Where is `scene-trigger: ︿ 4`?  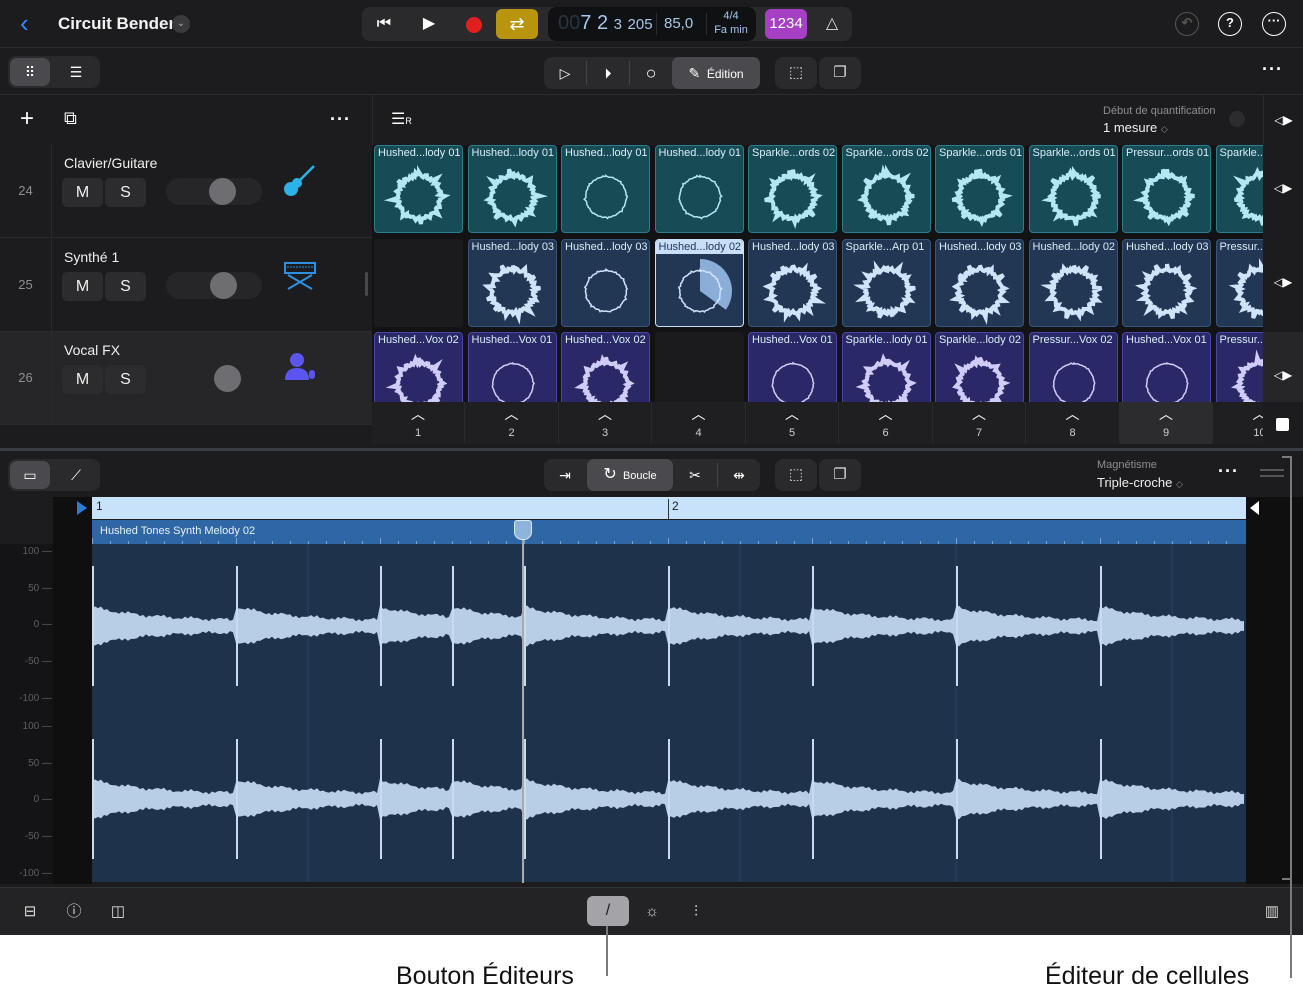
scene-trigger: ︿ 4 is located at coordinates (699, 423).